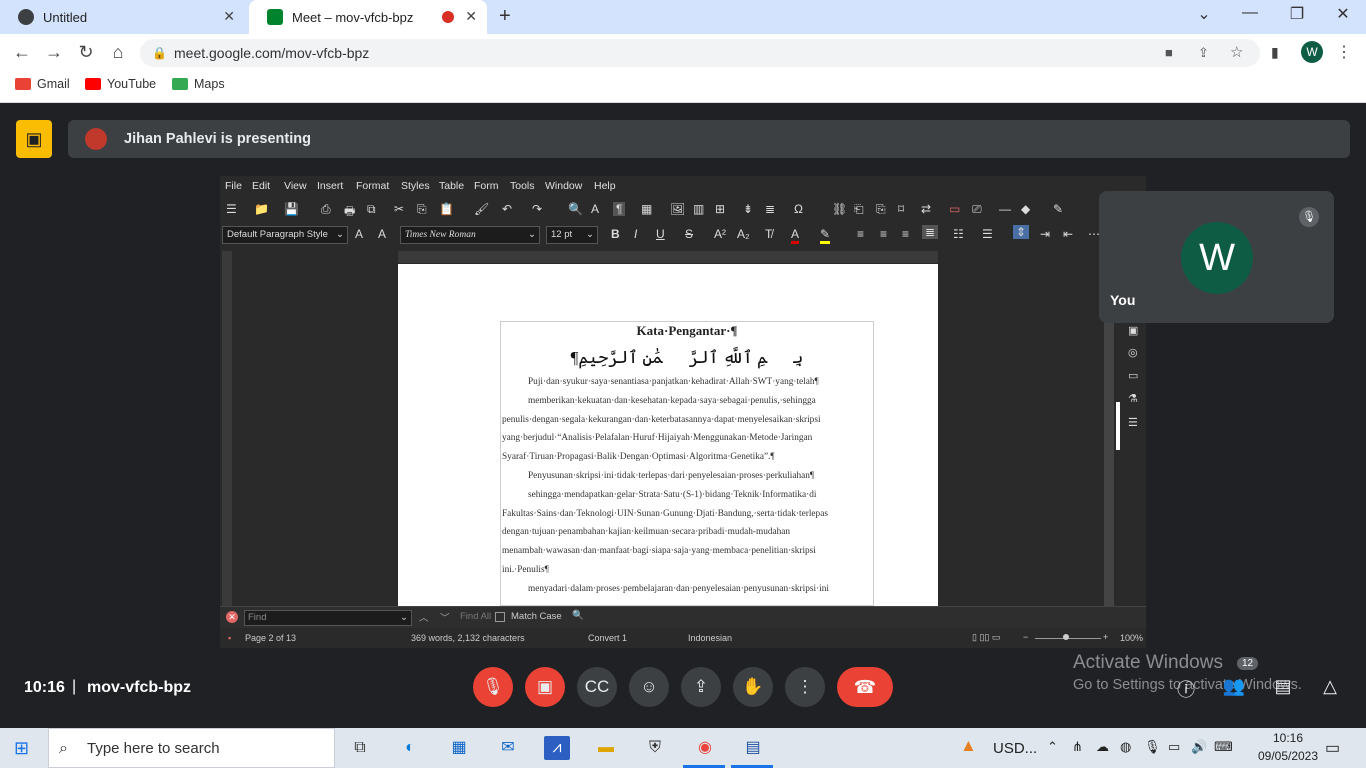 This screenshot has height=768, width=1366. What do you see at coordinates (1288, 738) in the screenshot?
I see `clock-time: 10:16` at bounding box center [1288, 738].